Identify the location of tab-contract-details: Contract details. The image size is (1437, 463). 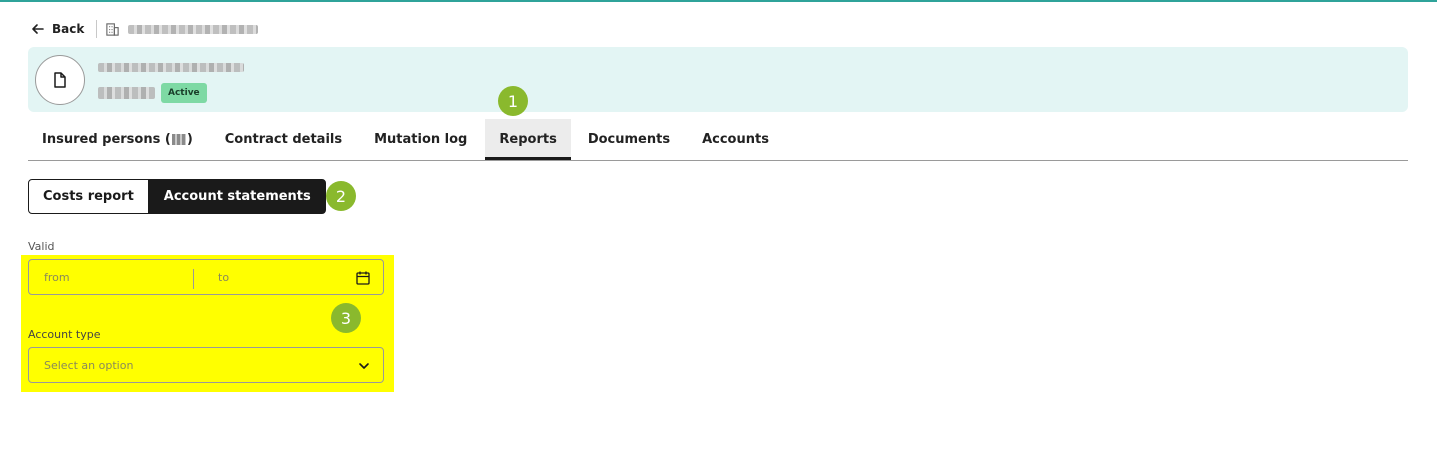
(283, 139).